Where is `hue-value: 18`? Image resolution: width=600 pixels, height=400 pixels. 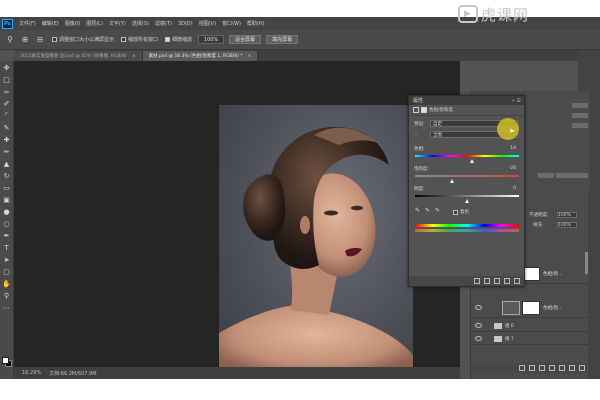 hue-value: 18 is located at coordinates (513, 148).